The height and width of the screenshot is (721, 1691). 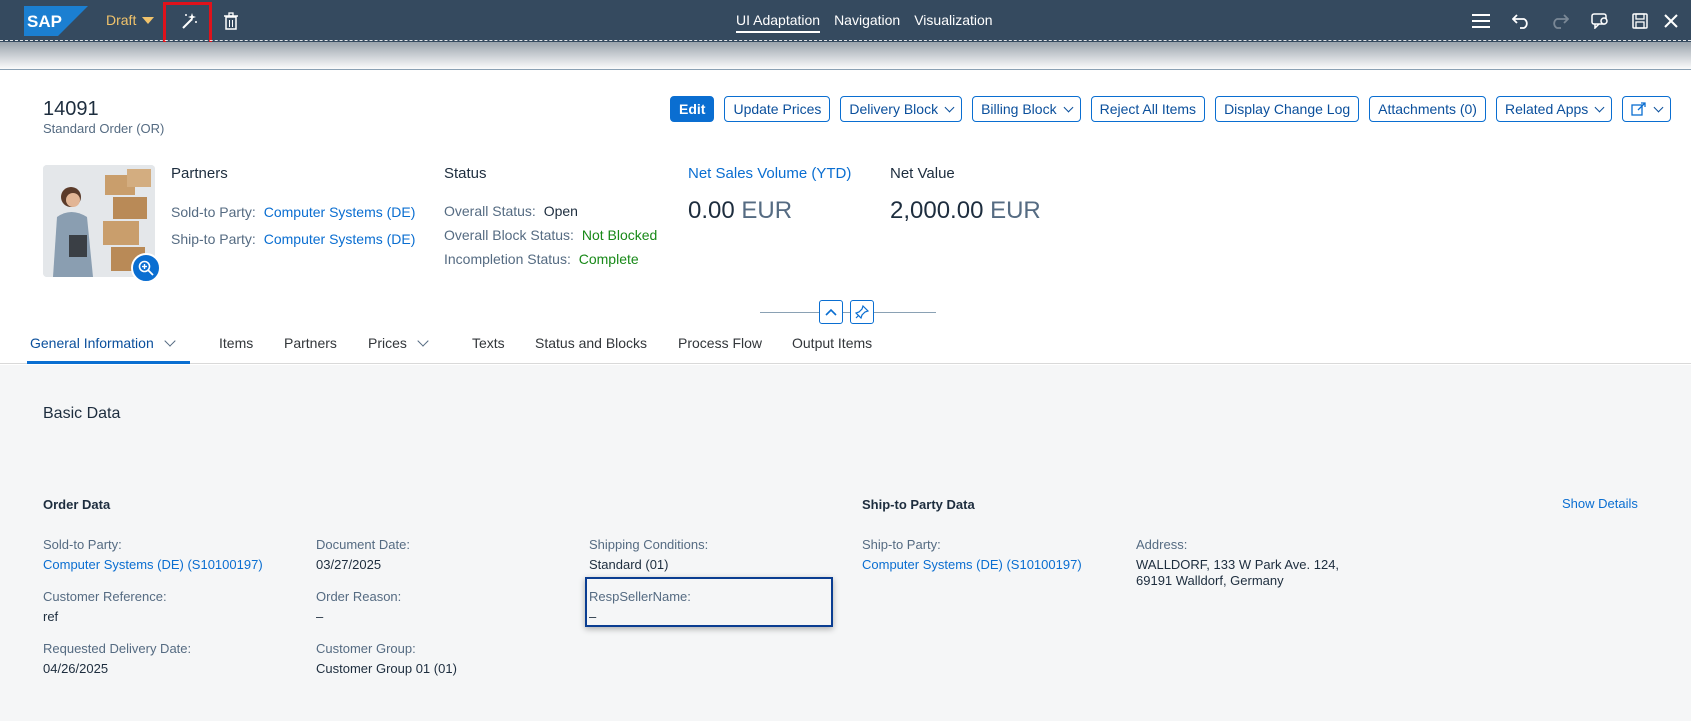 I want to click on address-line-2: 69191 Walldorf, Germany, so click(x=1210, y=580).